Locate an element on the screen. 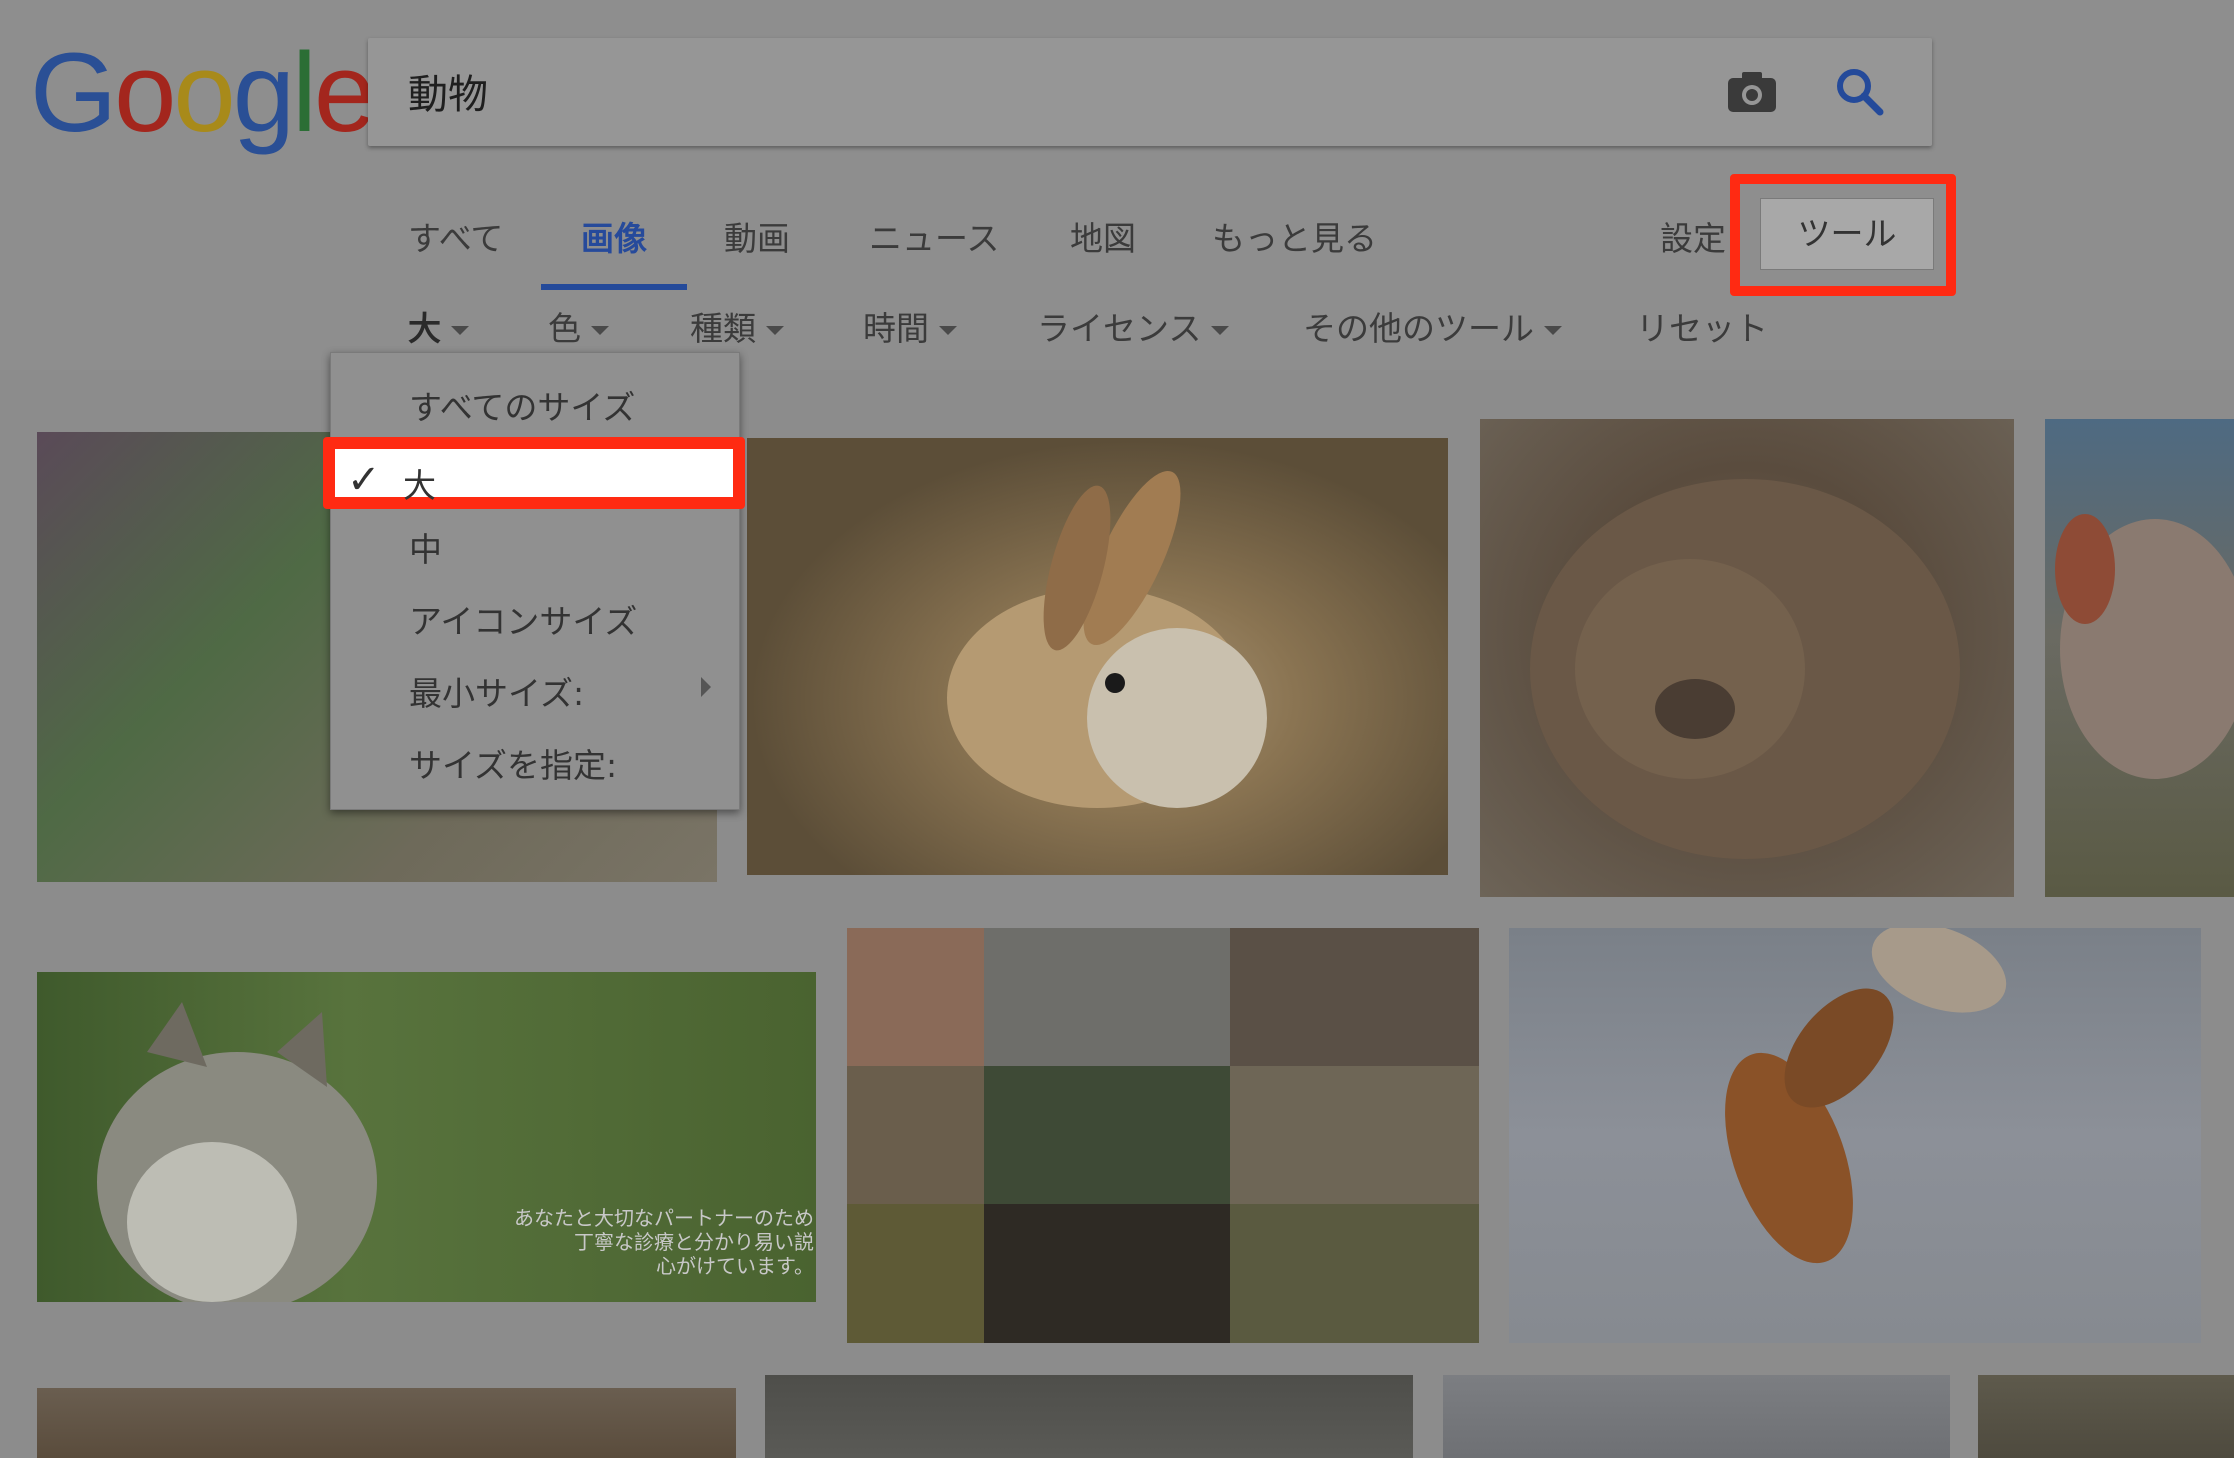  filter-color: 色 is located at coordinates (578, 326).